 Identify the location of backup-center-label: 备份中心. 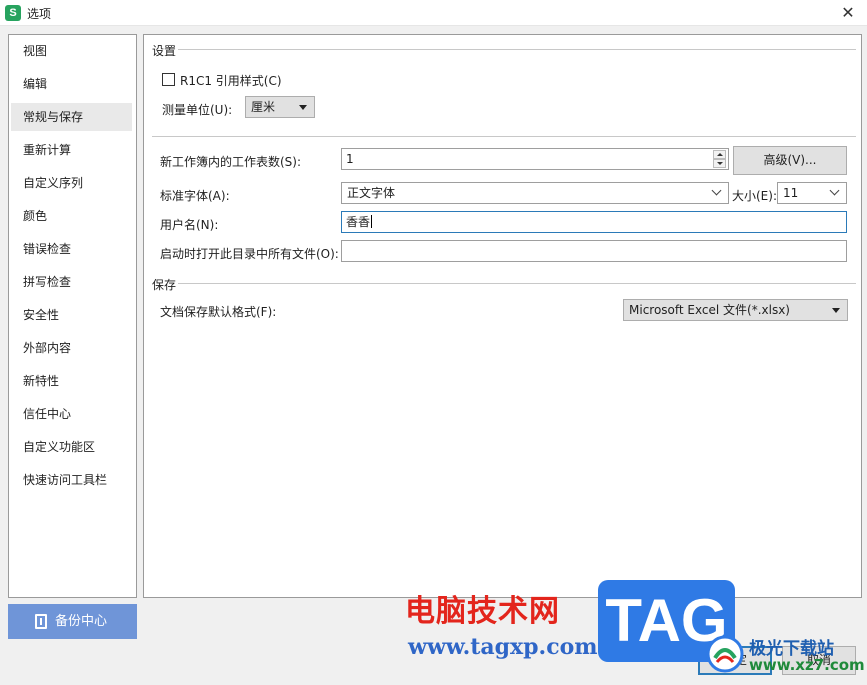
(81, 621).